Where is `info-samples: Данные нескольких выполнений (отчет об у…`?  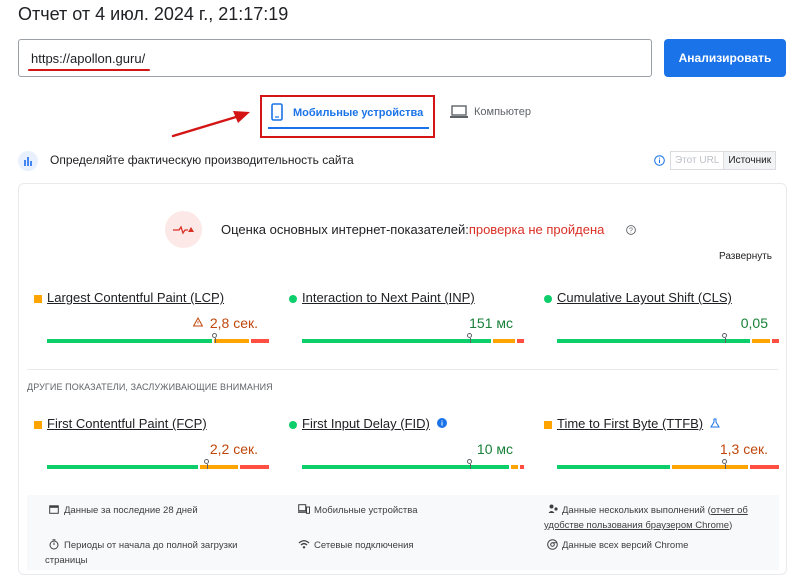
info-samples: Данные нескольких выполнений (отчет об у… is located at coordinates (655, 518).